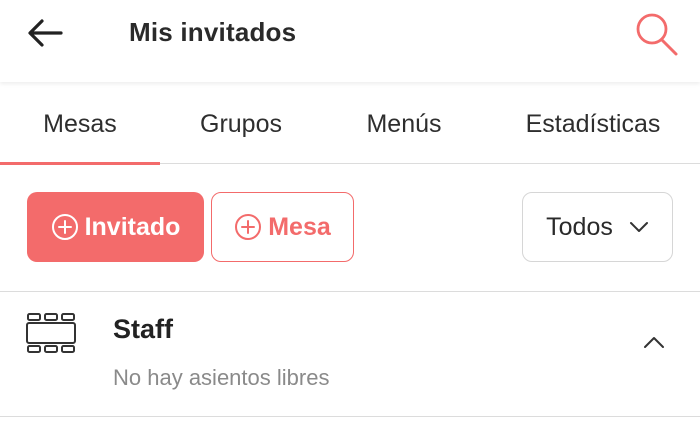 The image size is (700, 431). What do you see at coordinates (51, 333) in the screenshot?
I see `table-icon` at bounding box center [51, 333].